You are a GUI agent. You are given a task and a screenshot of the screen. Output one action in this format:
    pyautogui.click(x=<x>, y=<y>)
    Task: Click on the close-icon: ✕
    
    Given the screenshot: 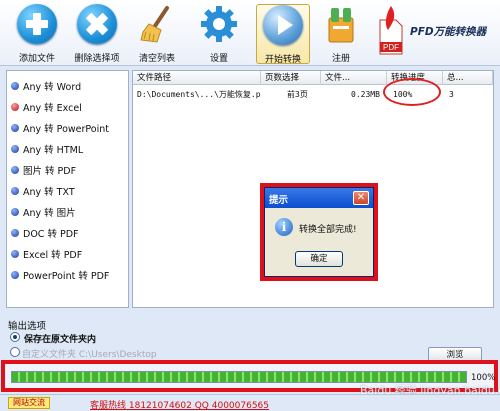 What is the action you would take?
    pyautogui.click(x=361, y=198)
    